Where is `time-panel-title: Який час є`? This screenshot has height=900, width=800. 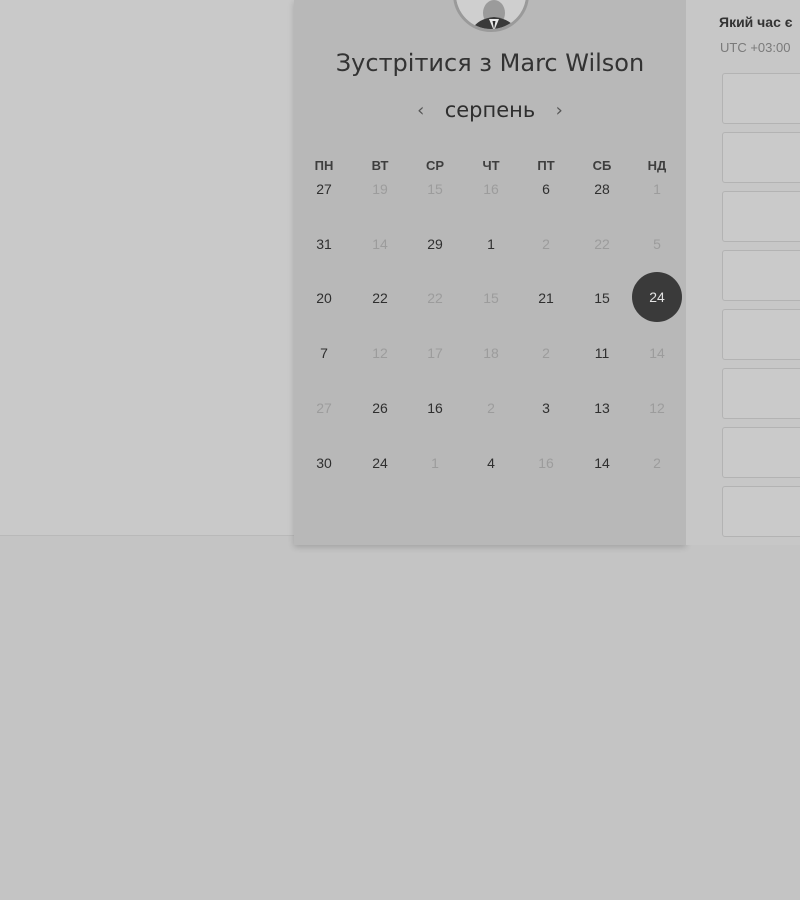
time-panel-title: Який час є is located at coordinates (756, 22).